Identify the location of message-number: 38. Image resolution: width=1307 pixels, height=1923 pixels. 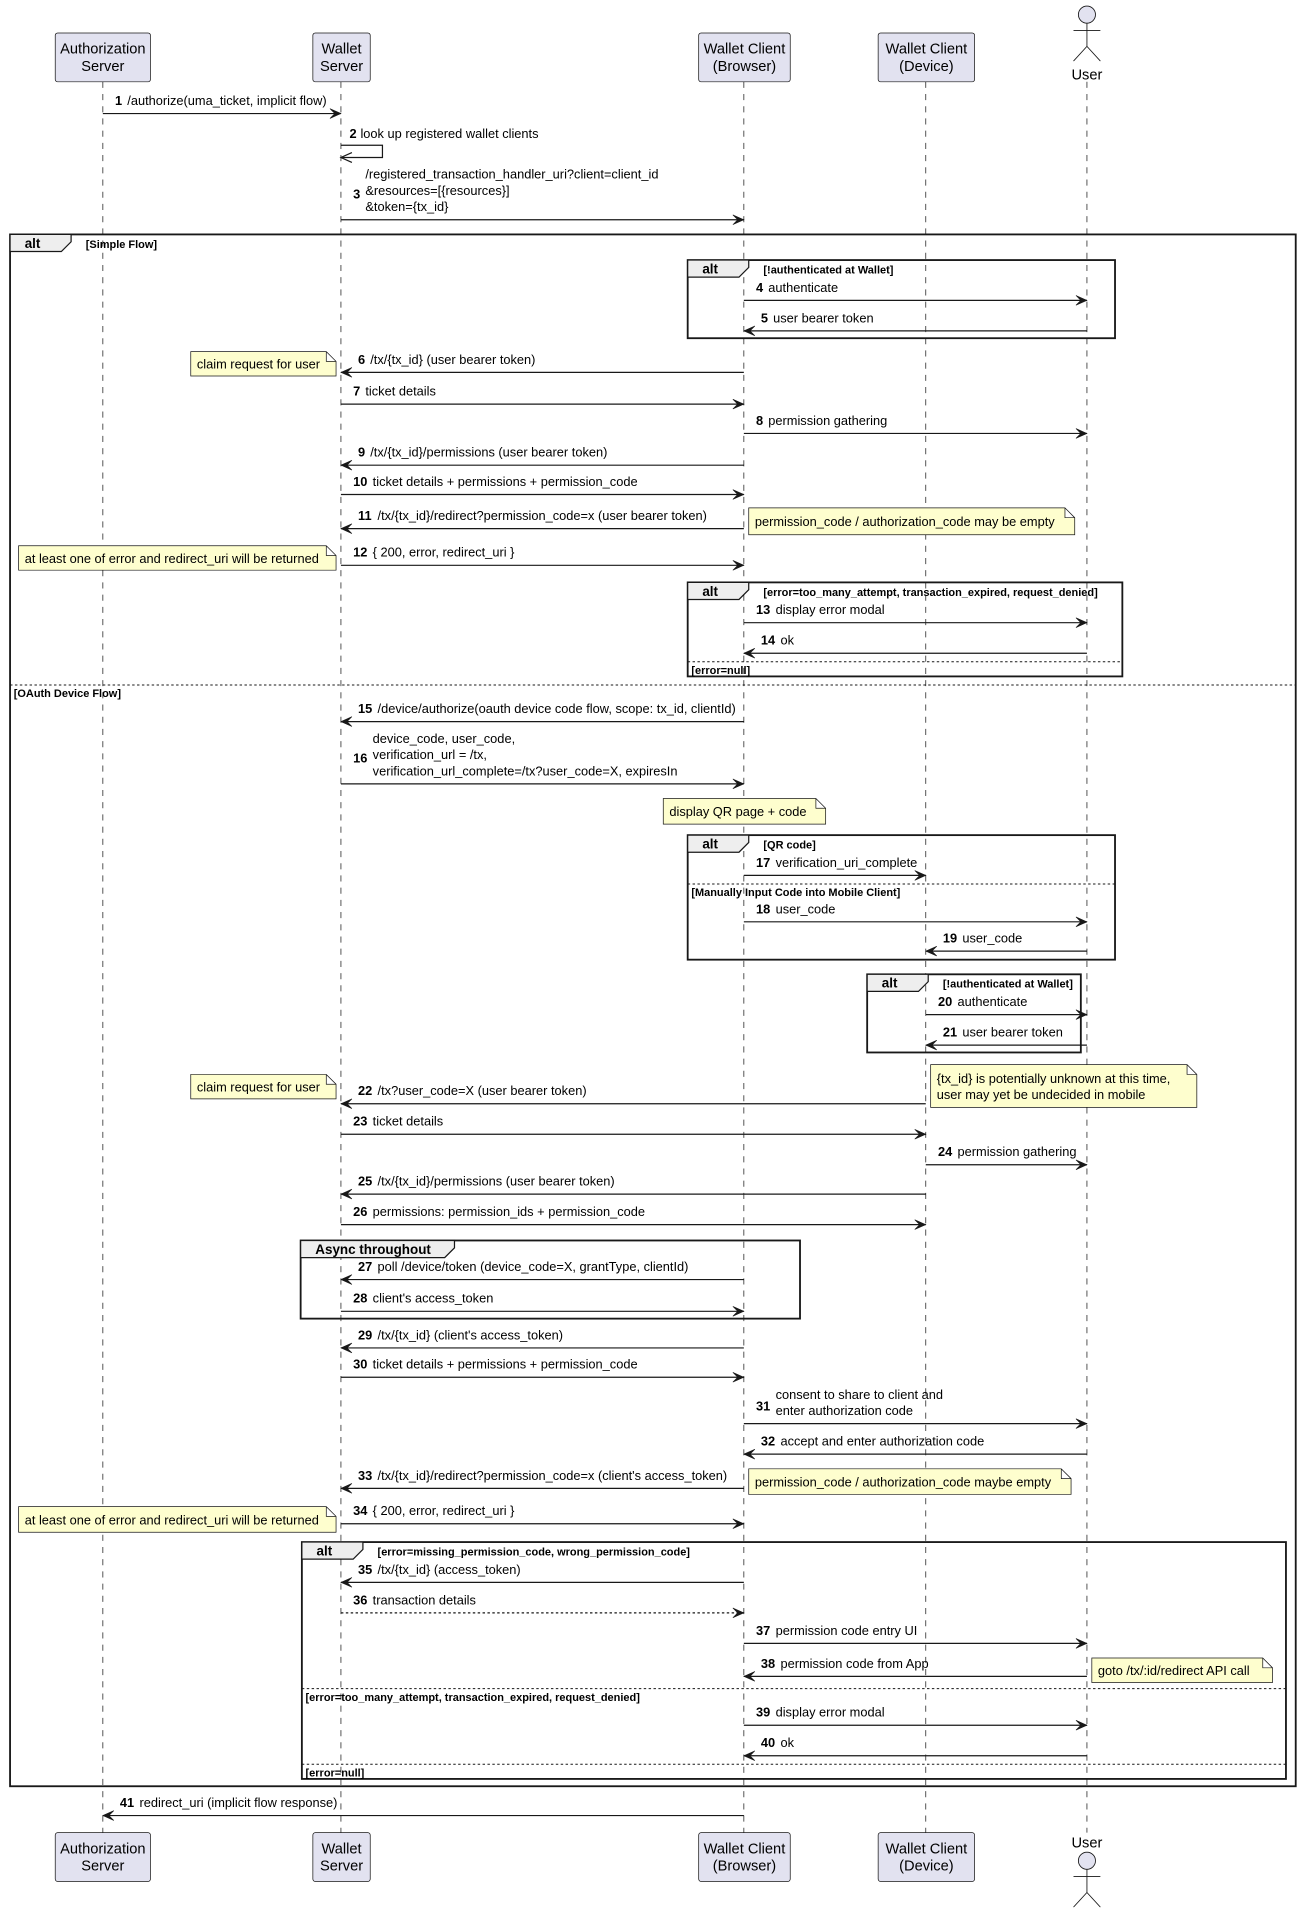
(768, 1663).